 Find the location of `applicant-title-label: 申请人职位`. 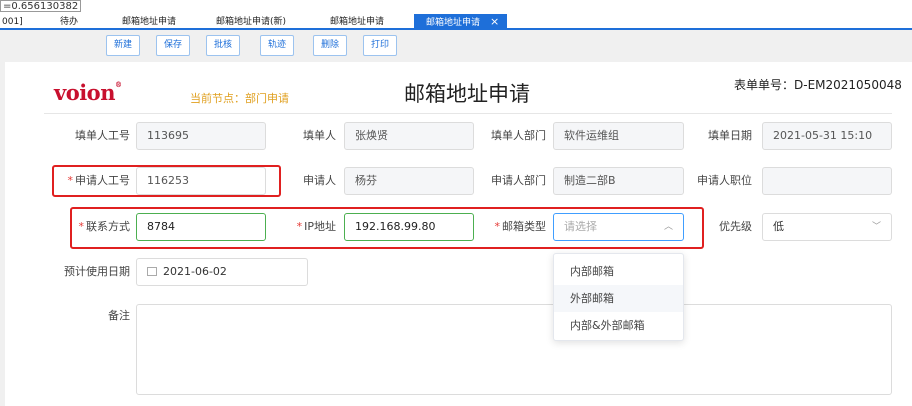

applicant-title-label: 申请人职位 is located at coordinates (724, 180).